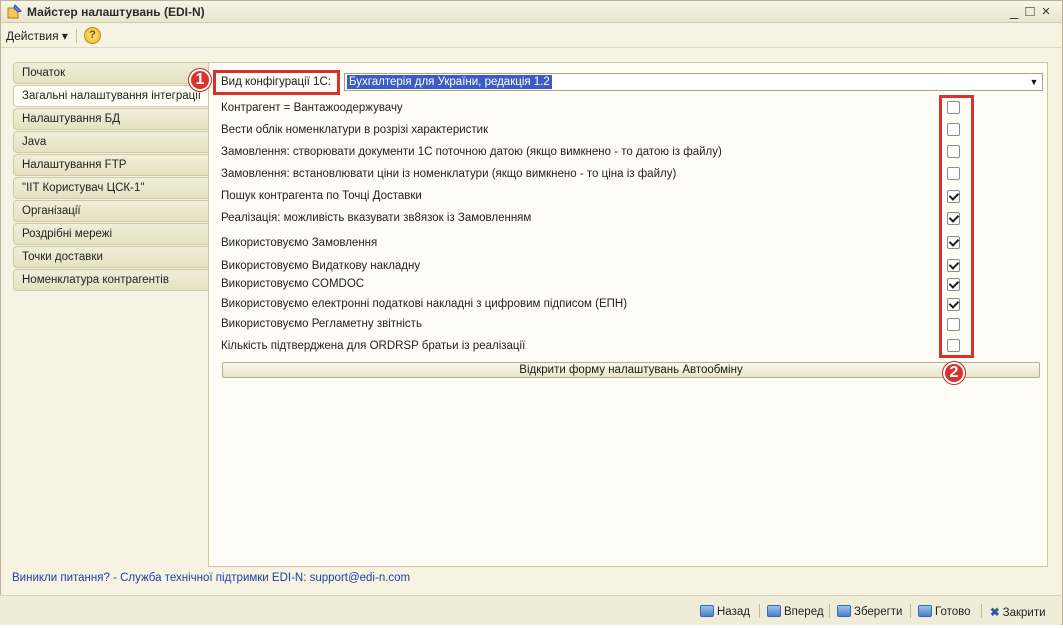 The width and height of the screenshot is (1063, 628). I want to click on tab-counterparty-nomenclature: Номенклатура контрагентів, so click(111, 280).